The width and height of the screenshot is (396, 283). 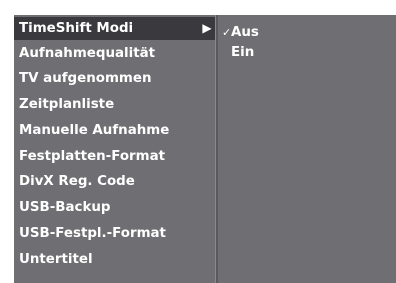 I want to click on option-label: Ein, so click(x=243, y=52).